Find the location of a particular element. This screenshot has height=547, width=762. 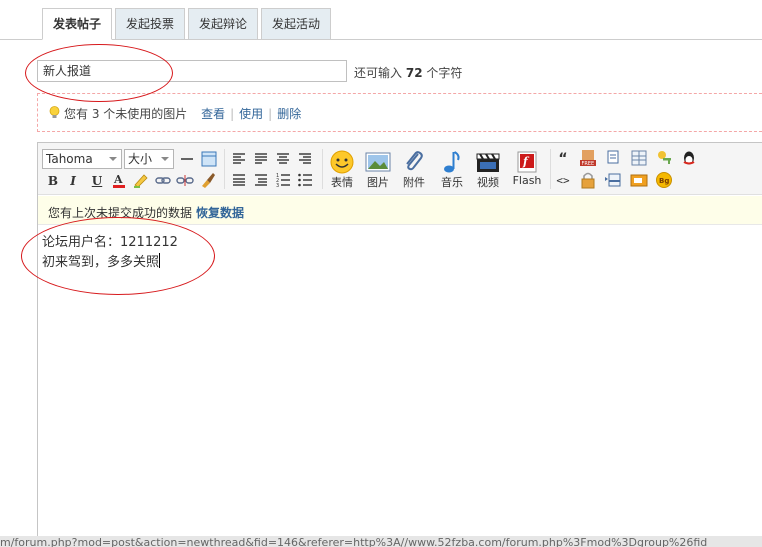

attachment-label: 附件 is located at coordinates (414, 182).